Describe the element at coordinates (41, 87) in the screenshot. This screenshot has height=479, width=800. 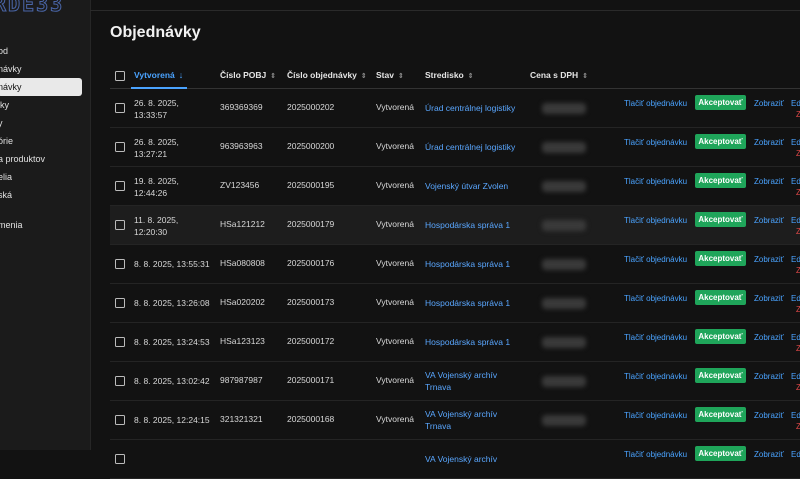
I see `sidebar-item-2: návky` at that location.